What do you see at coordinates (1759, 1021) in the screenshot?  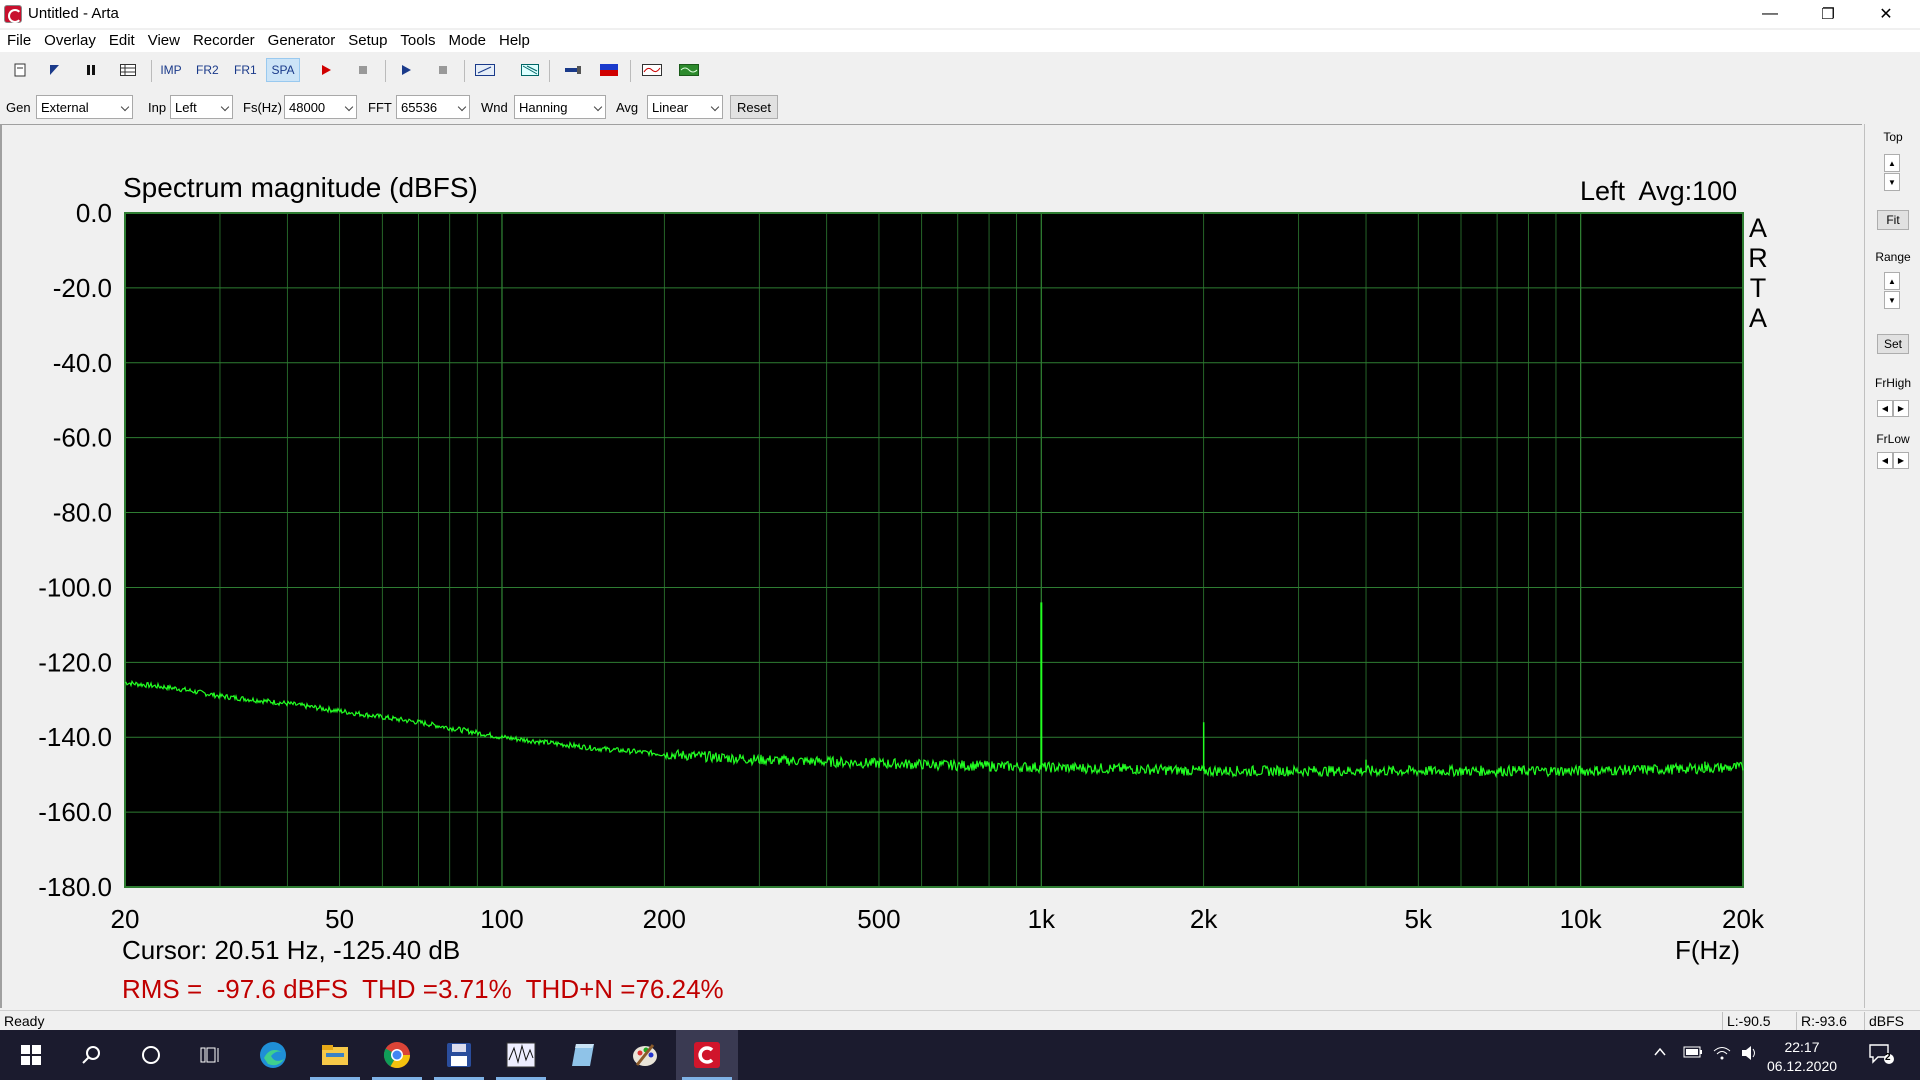 I see `left-level: L:-90.5` at bounding box center [1759, 1021].